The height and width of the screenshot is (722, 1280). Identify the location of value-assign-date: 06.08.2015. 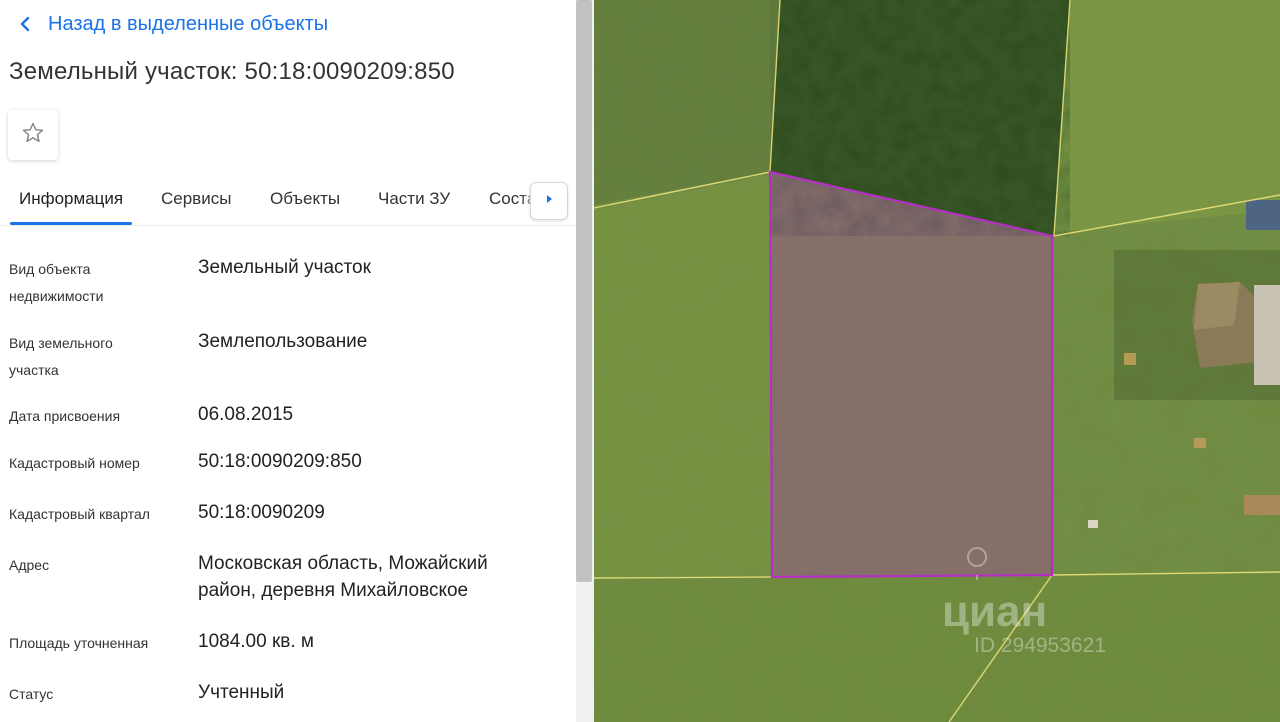
(246, 414).